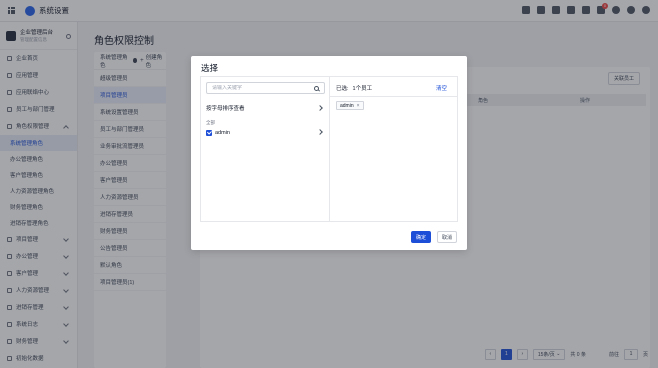 Image resolution: width=658 pixels, height=368 pixels. What do you see at coordinates (266, 132) in the screenshot?
I see `user-row: admin` at bounding box center [266, 132].